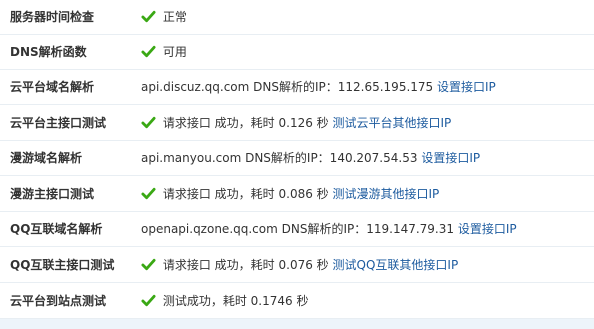 The height and width of the screenshot is (329, 594). I want to click on elapsed-time: 0.126 秒, so click(303, 123).